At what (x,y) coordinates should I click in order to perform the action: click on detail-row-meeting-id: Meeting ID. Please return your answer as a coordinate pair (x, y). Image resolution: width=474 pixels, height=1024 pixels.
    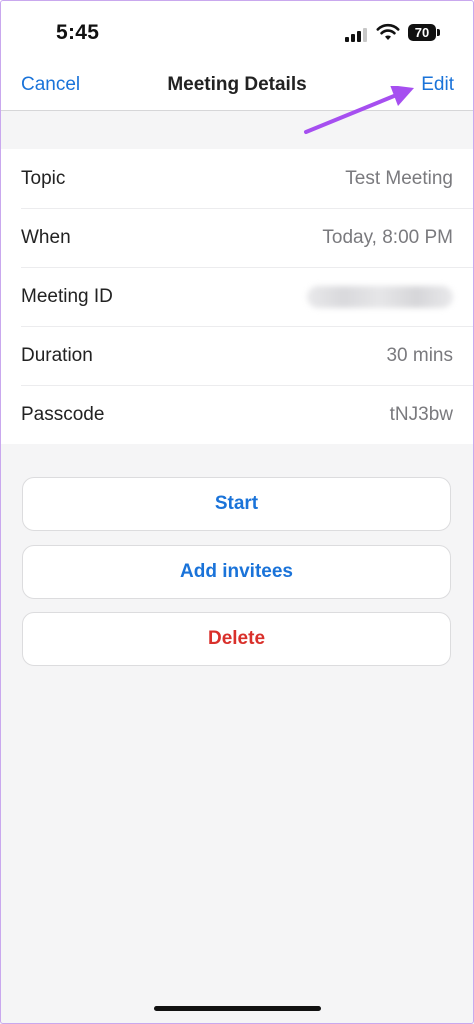
    Looking at the image, I should click on (237, 296).